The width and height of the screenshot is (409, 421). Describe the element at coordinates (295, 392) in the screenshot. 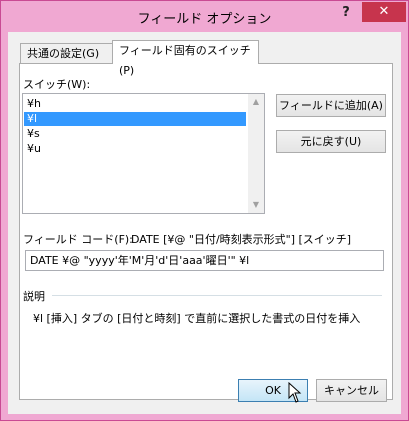

I see `mouse-cursor-icon` at that location.